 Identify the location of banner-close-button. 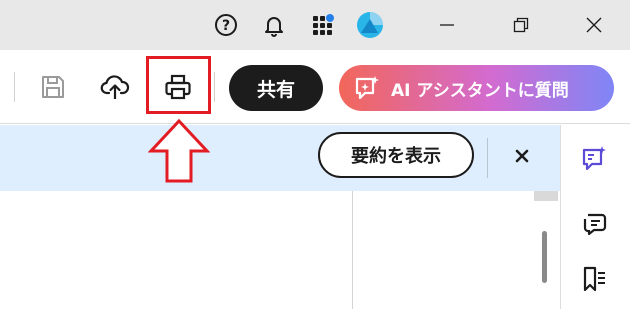
(522, 156).